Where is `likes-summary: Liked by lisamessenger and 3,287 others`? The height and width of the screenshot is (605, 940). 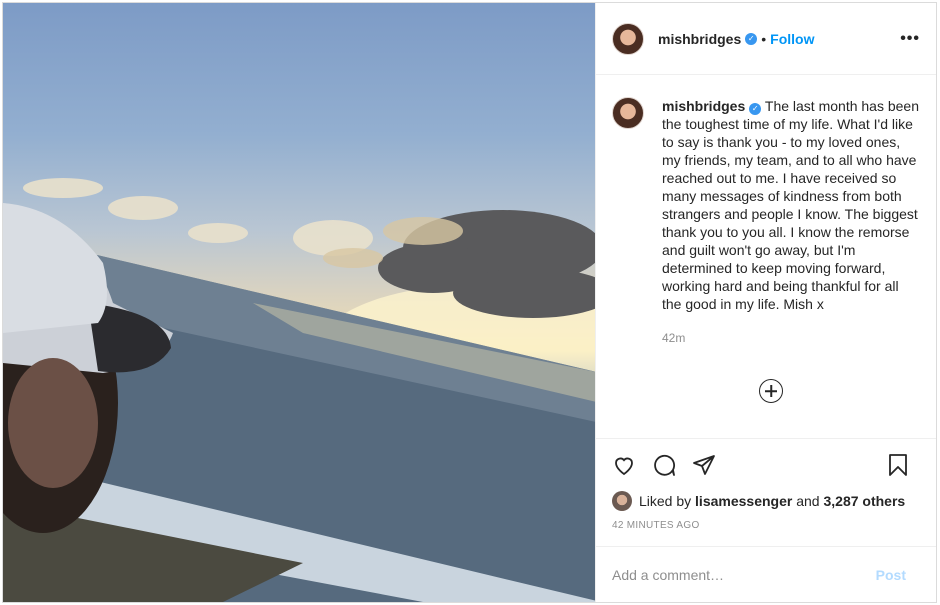
likes-summary: Liked by lisamessenger and 3,287 others is located at coordinates (766, 501).